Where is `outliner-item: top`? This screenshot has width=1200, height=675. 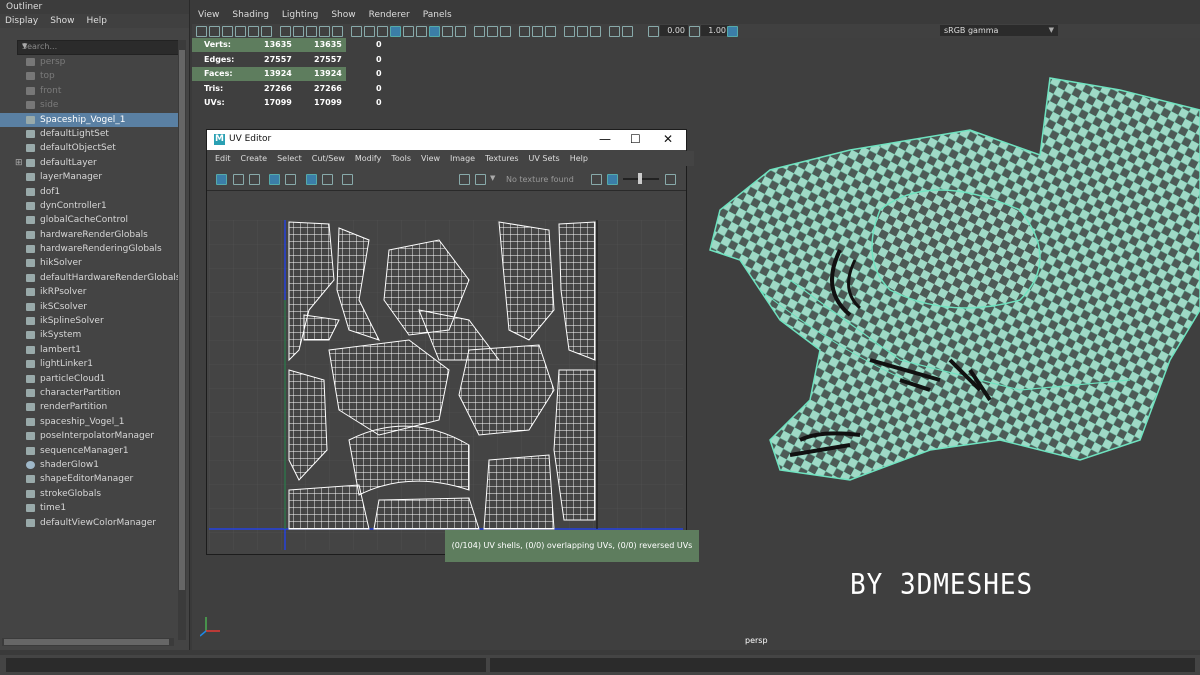 outliner-item: top is located at coordinates (89, 76).